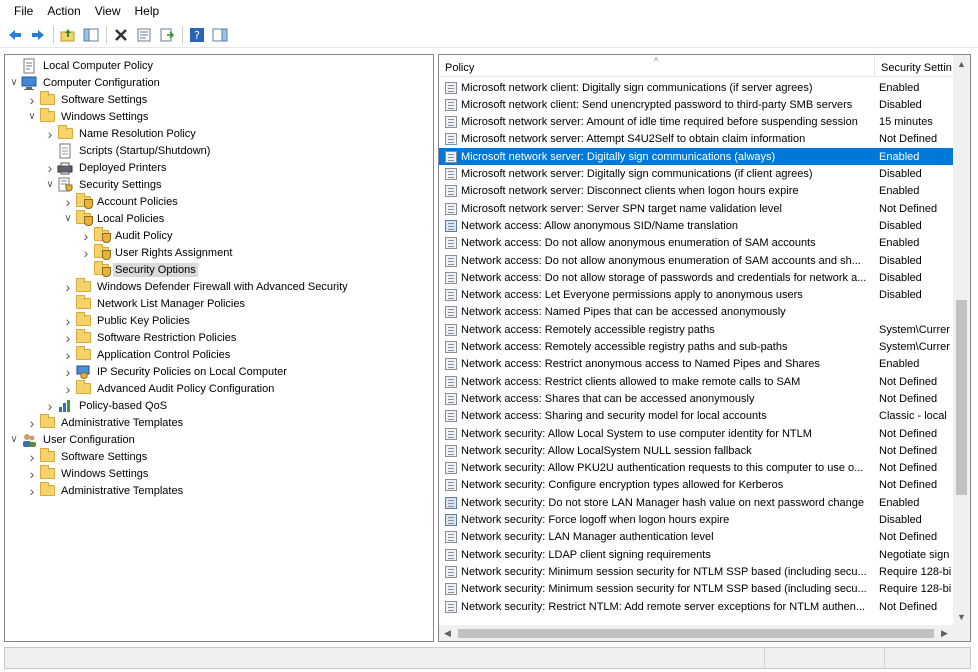  Describe the element at coordinates (108, 11) in the screenshot. I see `menu-view: View` at that location.